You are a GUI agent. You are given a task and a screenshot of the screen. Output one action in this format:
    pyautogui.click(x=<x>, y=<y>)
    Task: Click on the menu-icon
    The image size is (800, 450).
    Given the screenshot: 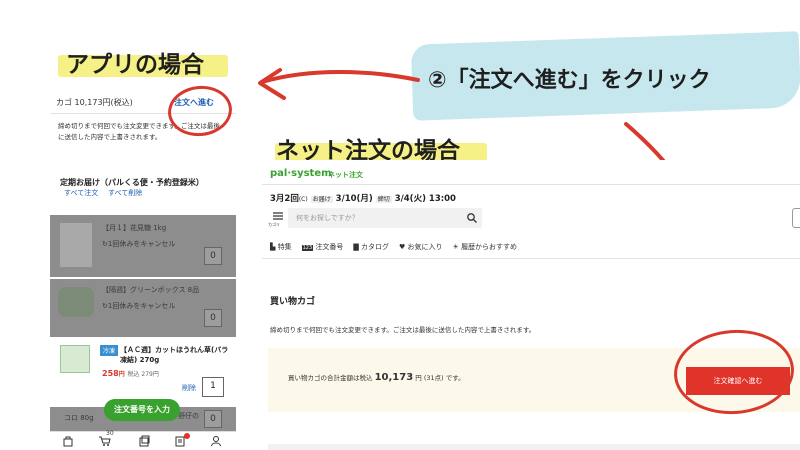 What is the action you would take?
    pyautogui.click(x=278, y=216)
    